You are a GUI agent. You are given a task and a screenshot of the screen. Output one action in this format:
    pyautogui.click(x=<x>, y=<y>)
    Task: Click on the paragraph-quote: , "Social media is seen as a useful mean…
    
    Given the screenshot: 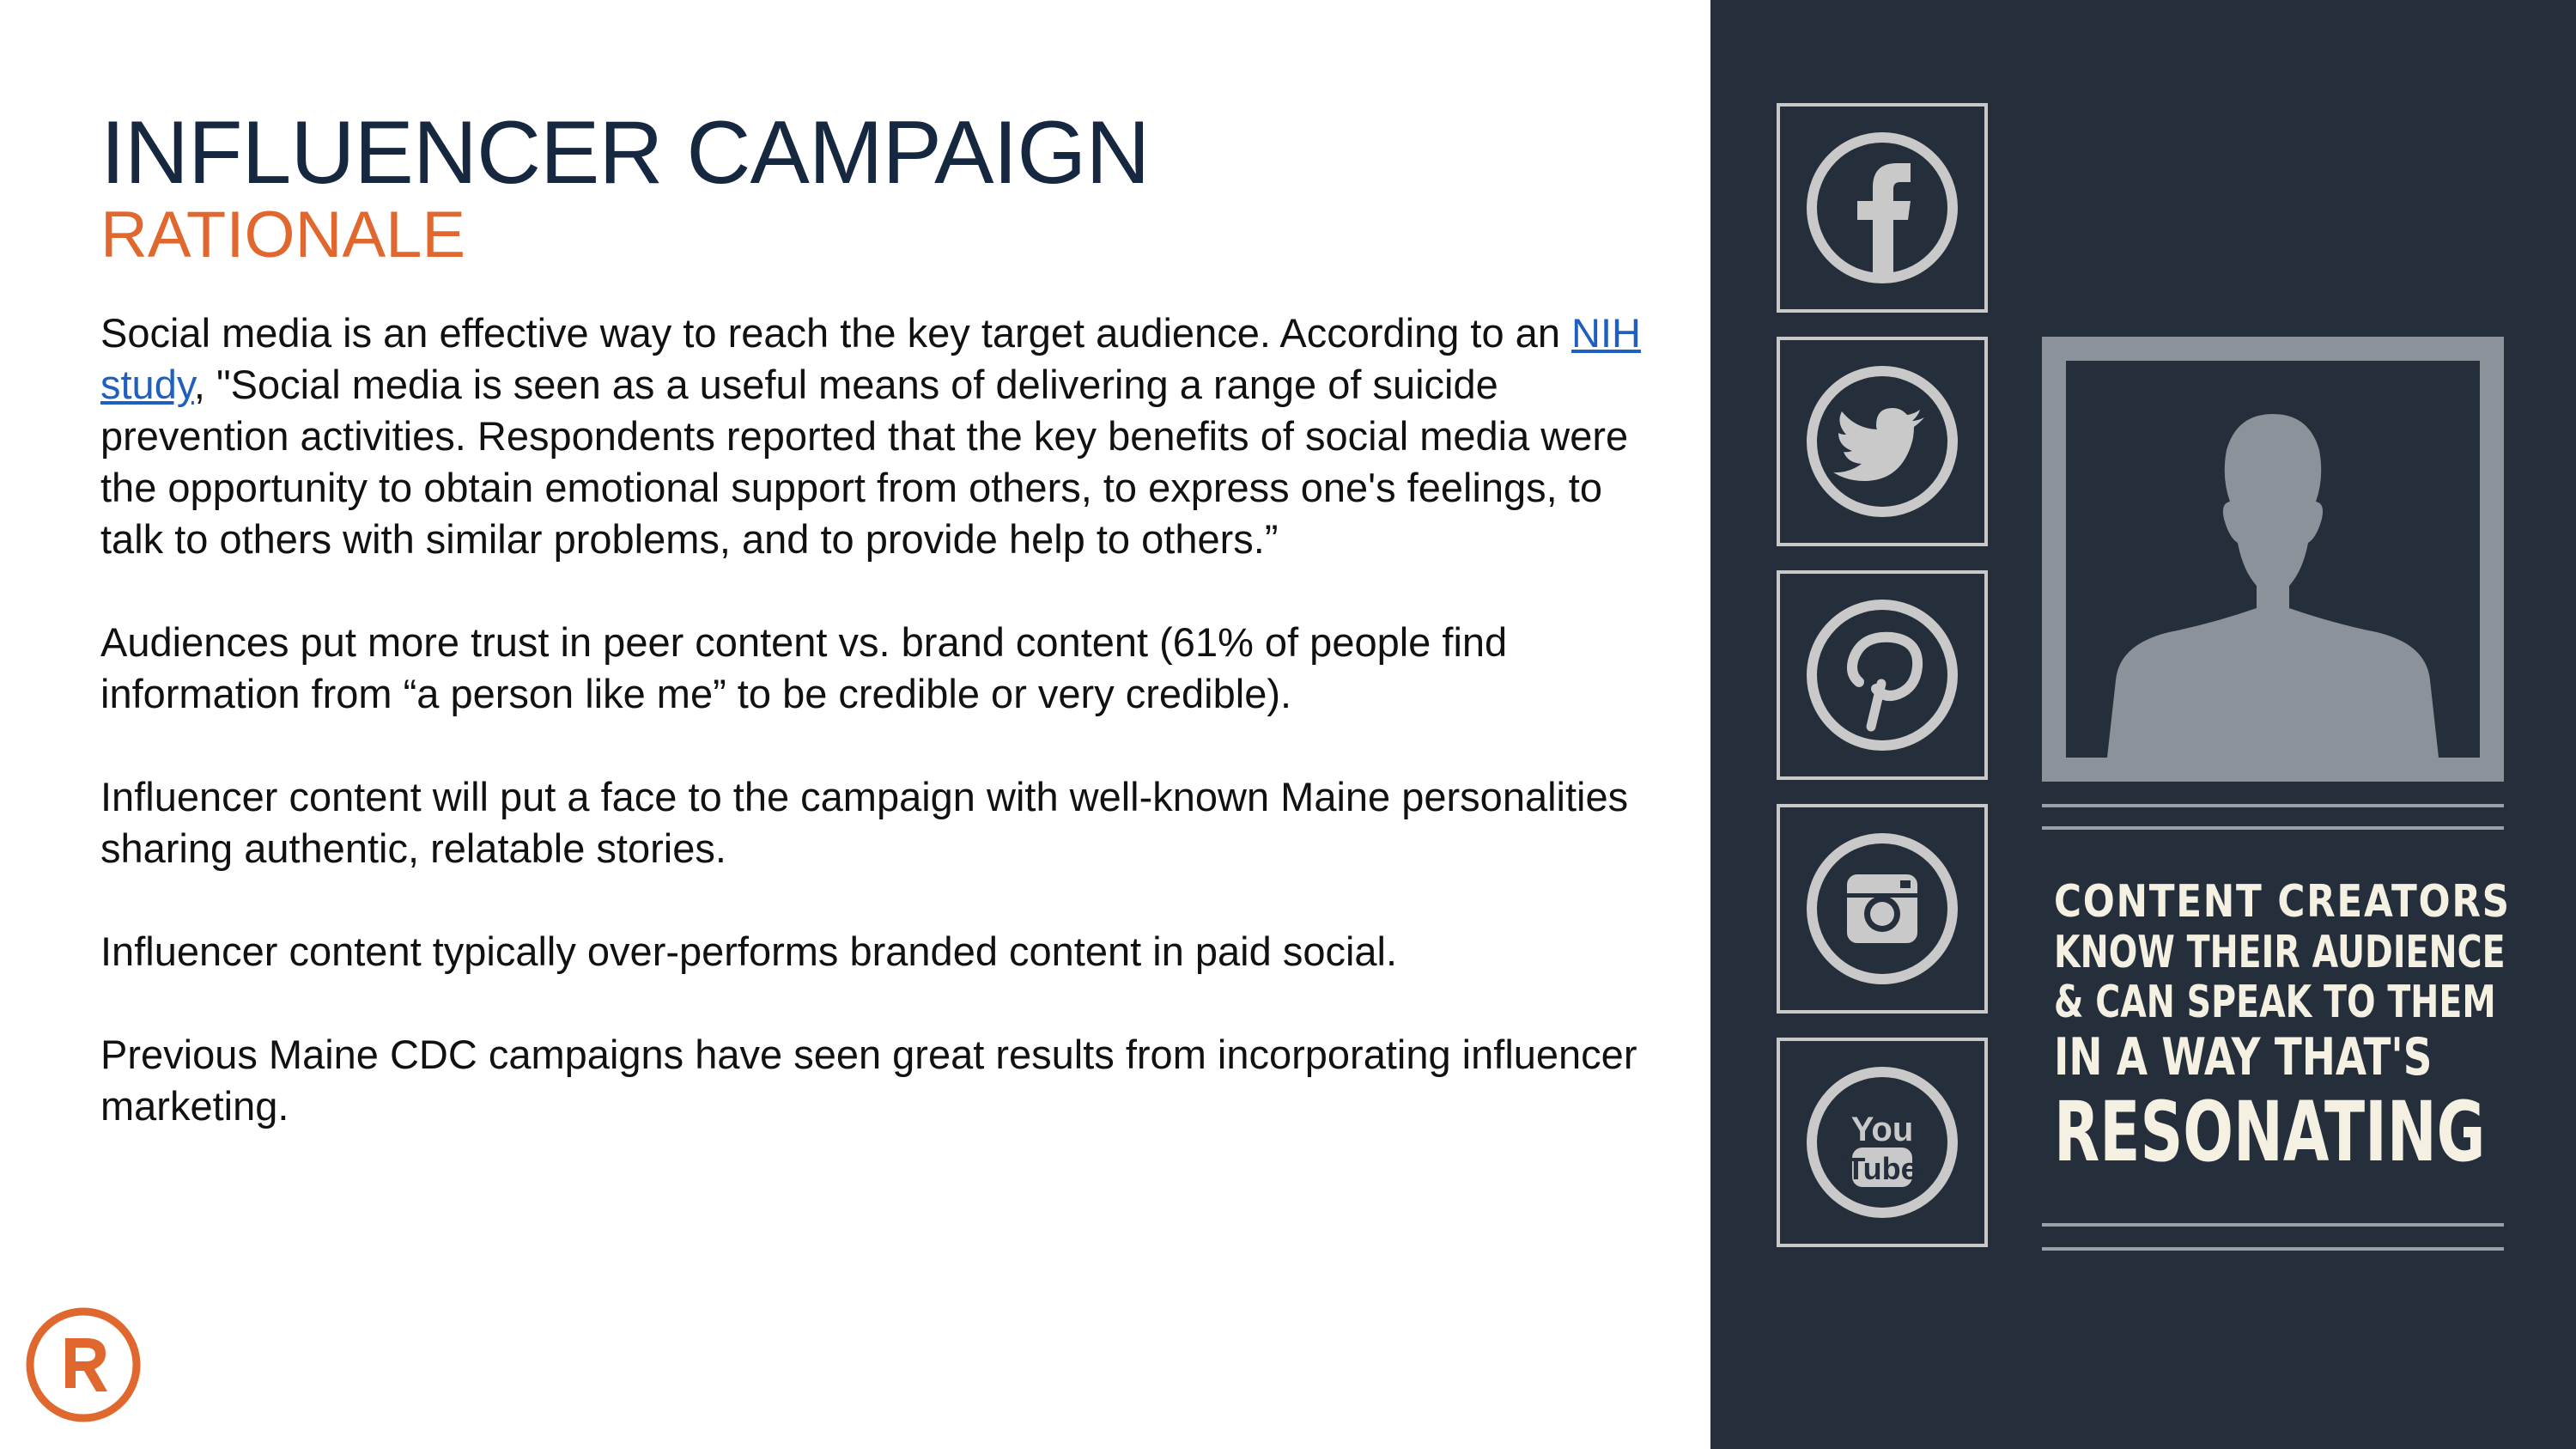 What is the action you would take?
    pyautogui.click(x=865, y=462)
    